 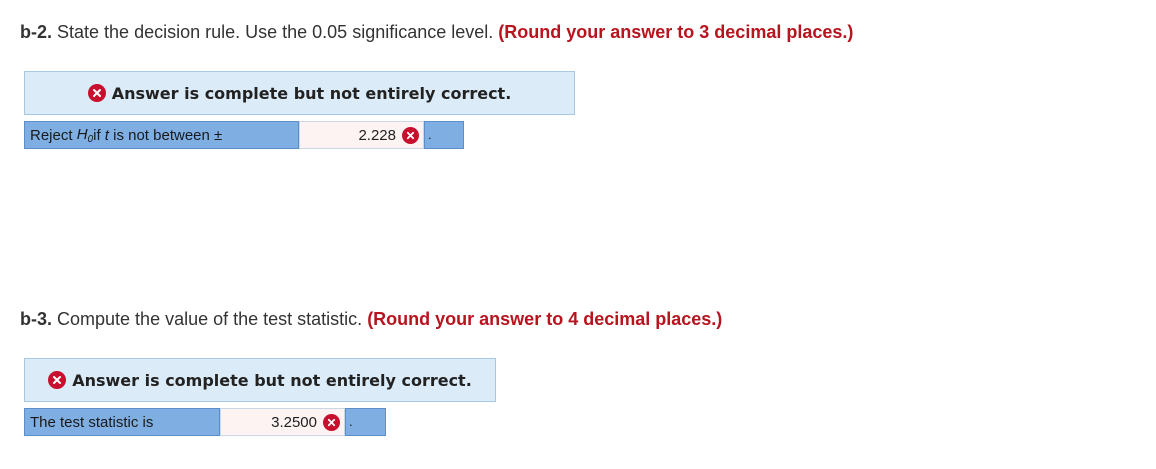 I want to click on question-b3-number: b-3., so click(x=36, y=319).